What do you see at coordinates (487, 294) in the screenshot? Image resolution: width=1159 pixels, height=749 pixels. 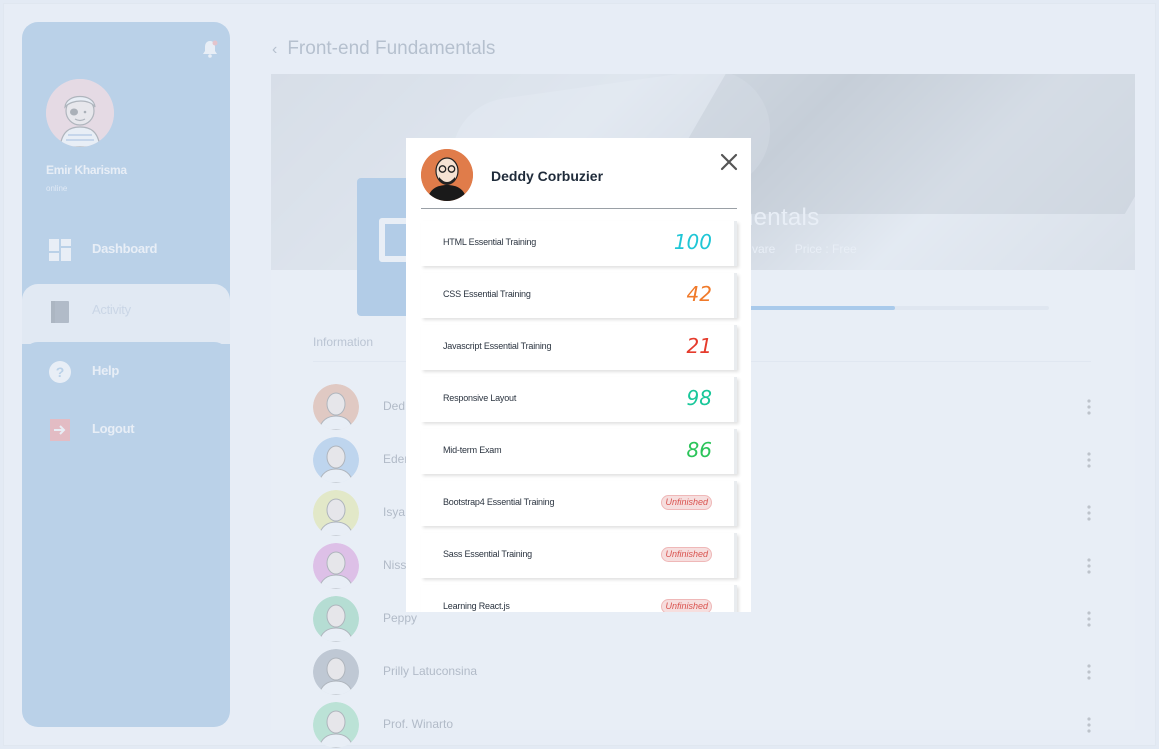 I see `course-module-name: CSS Essential Training` at bounding box center [487, 294].